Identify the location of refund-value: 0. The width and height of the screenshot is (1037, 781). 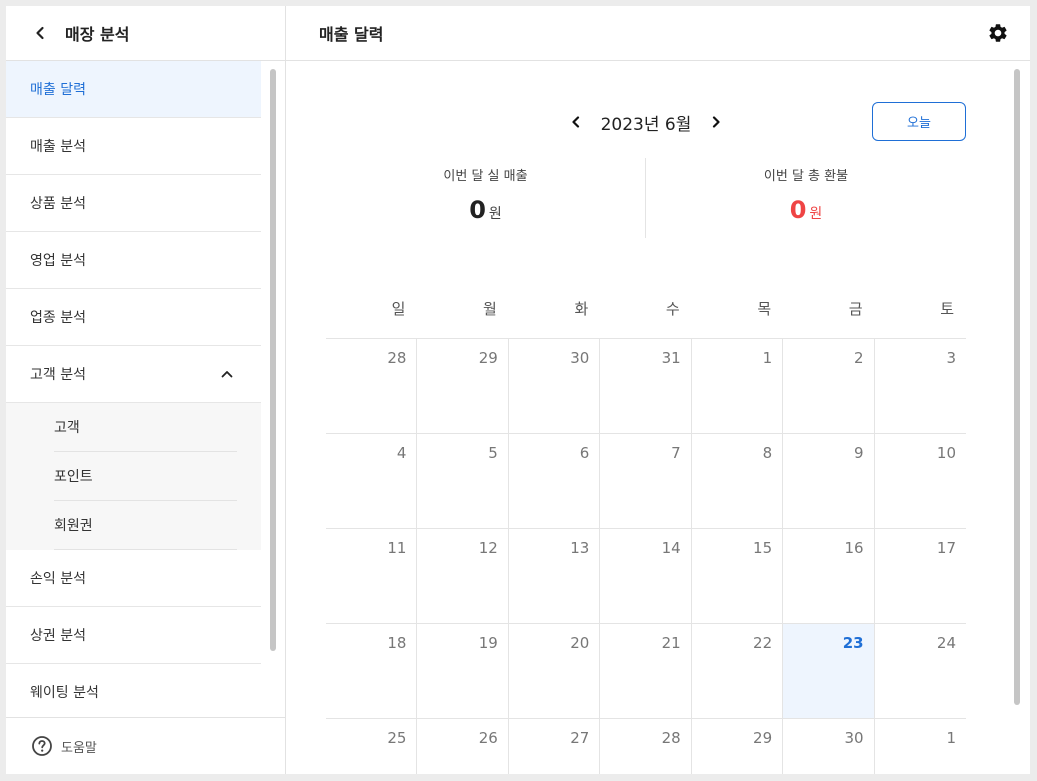
(798, 210).